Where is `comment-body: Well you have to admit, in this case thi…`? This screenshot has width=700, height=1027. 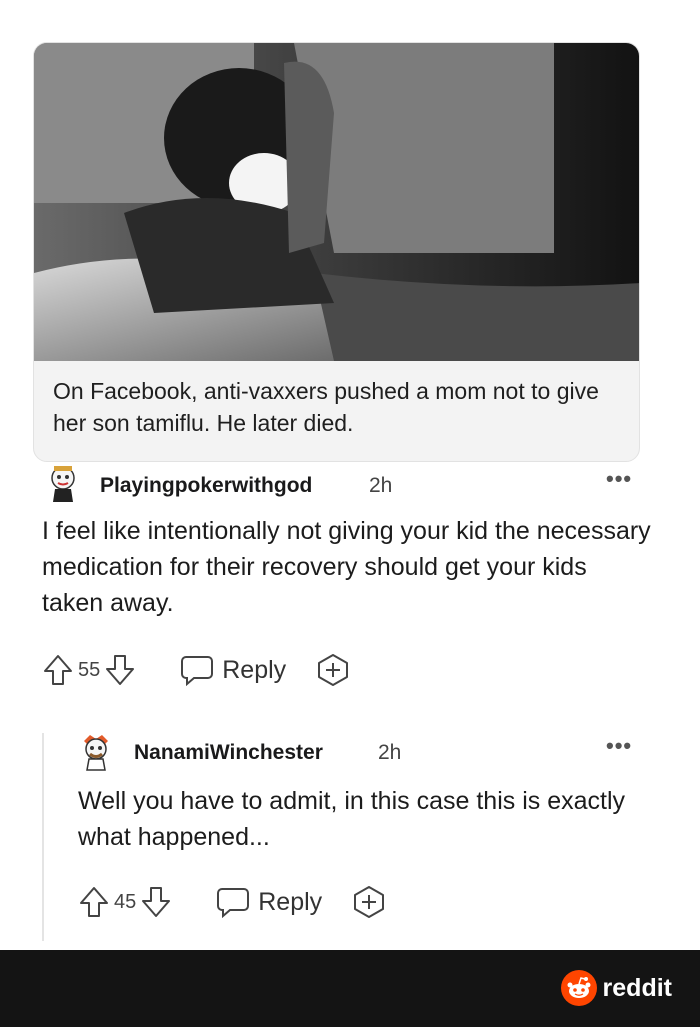
comment-body: Well you have to admit, in this case thi… is located at coordinates (351, 819).